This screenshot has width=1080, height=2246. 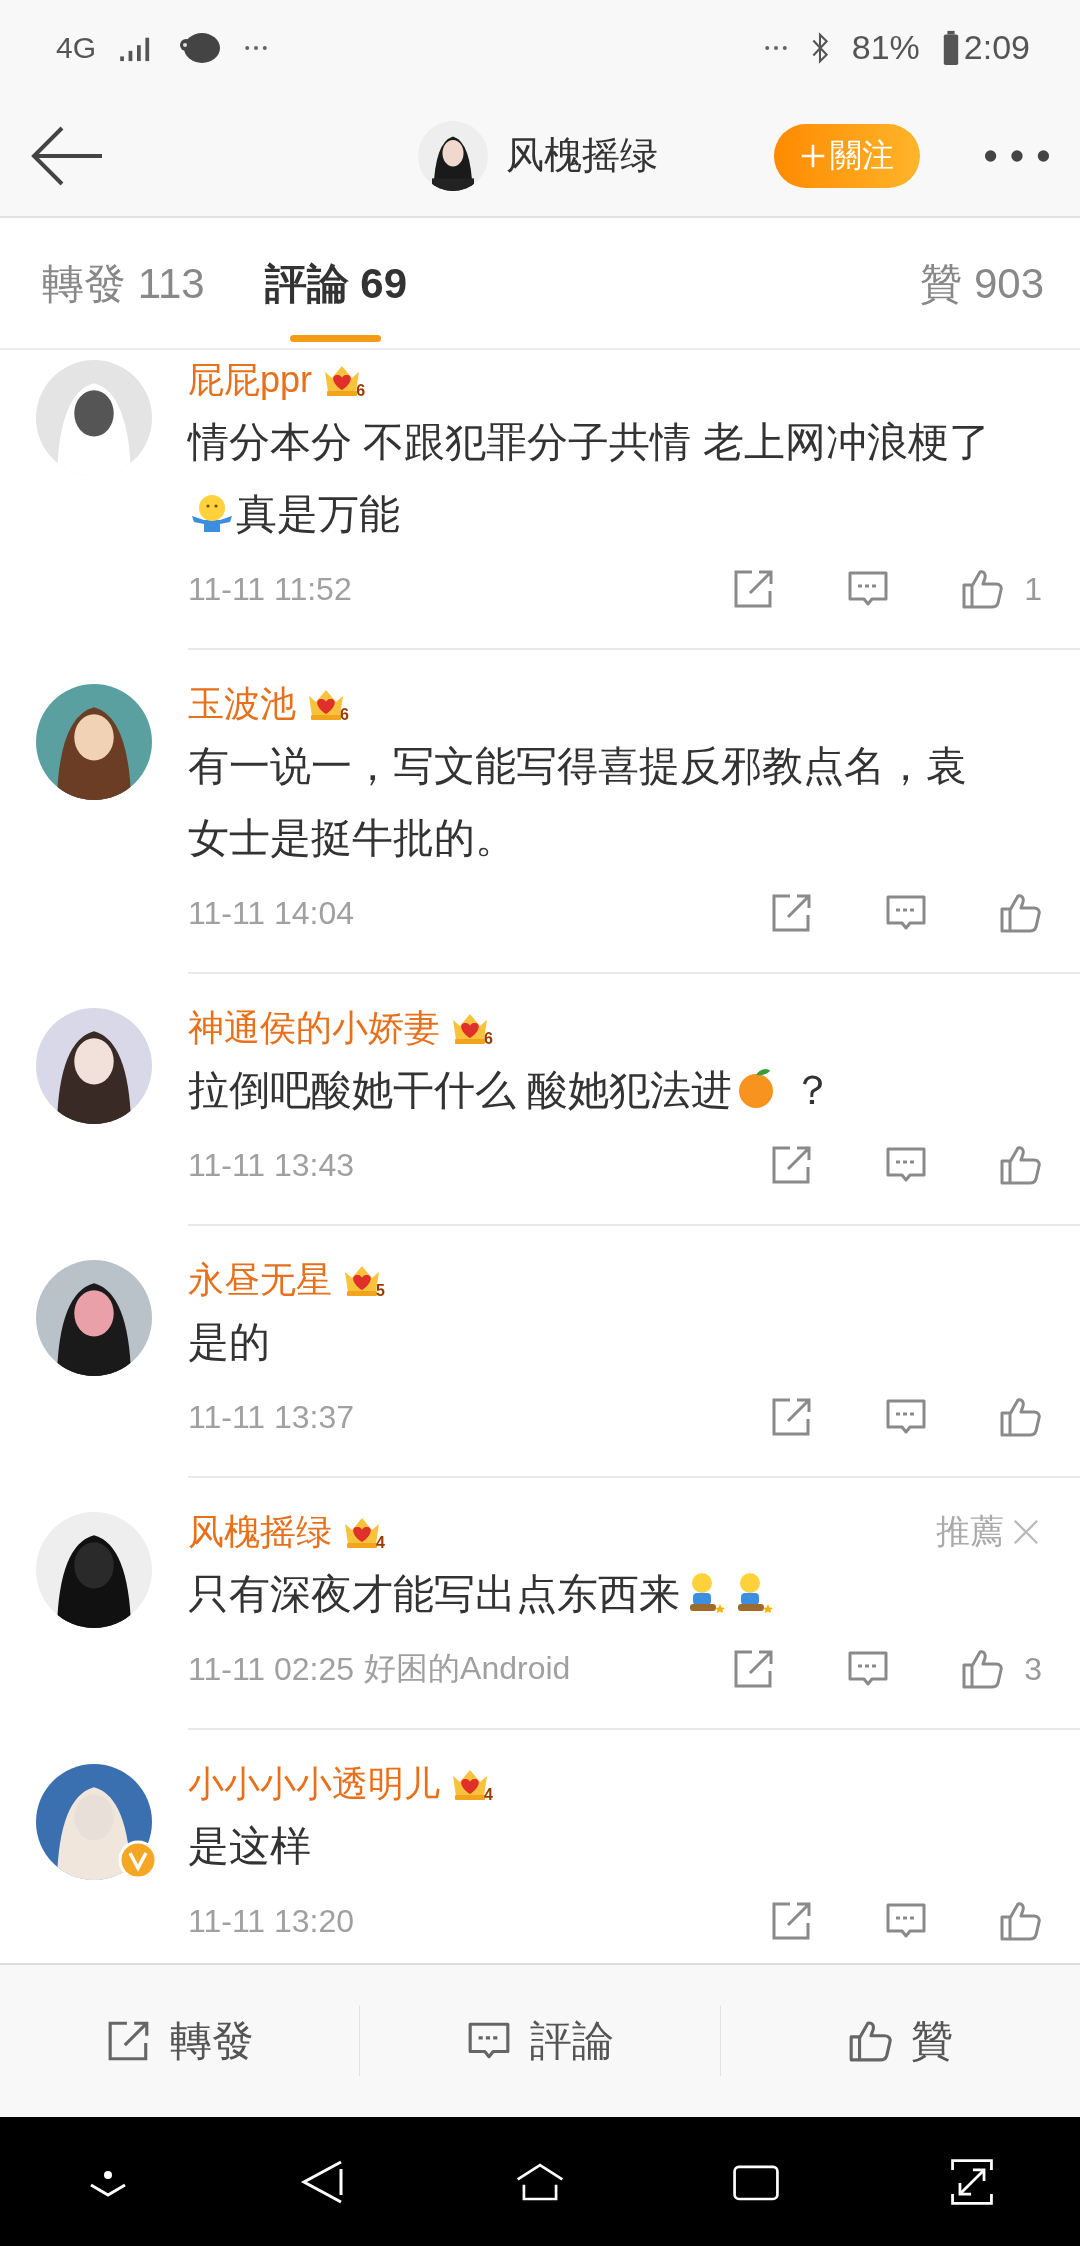 What do you see at coordinates (336, 283) in the screenshot?
I see `tab: 評論 69` at bounding box center [336, 283].